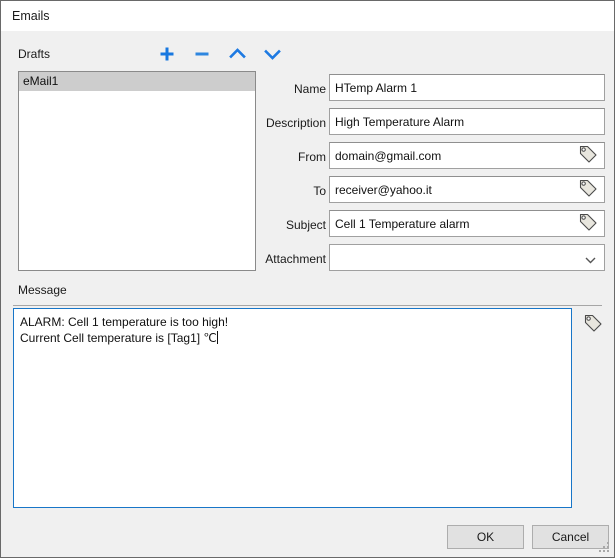 Image resolution: width=615 pixels, height=558 pixels. I want to click on add-draft-button, so click(167, 54).